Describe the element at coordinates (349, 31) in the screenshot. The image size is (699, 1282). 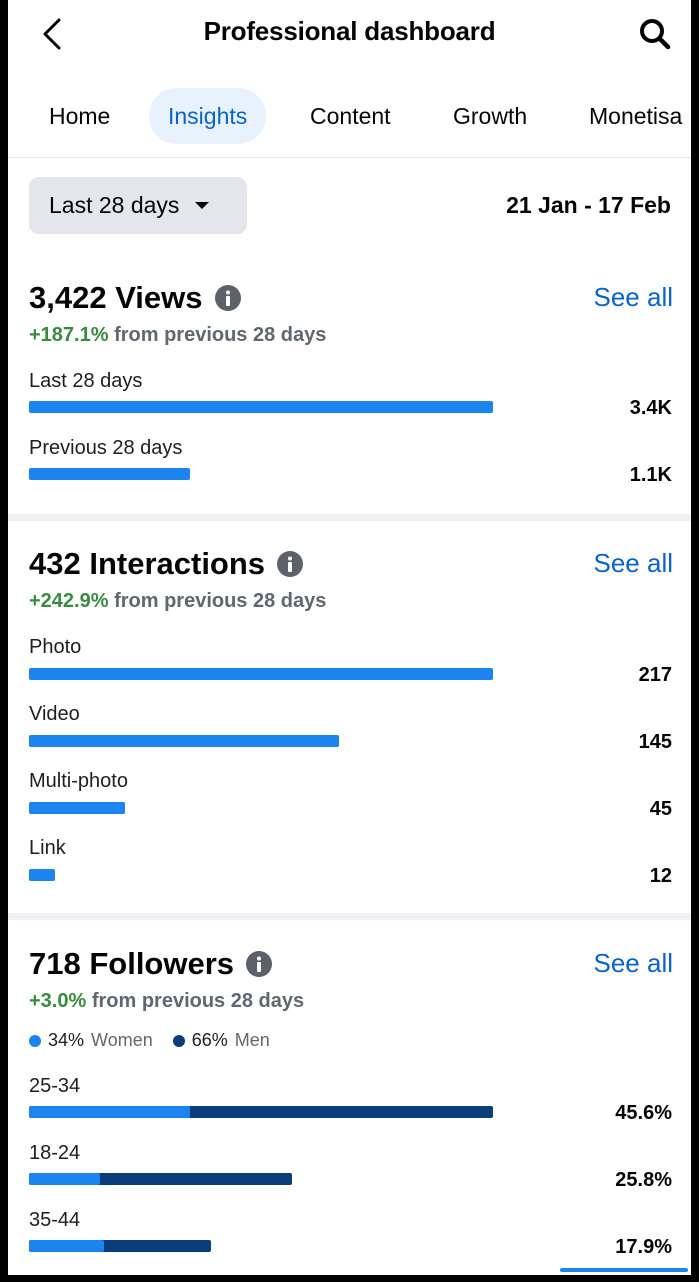
I see `page-title: Professional dashboard` at that location.